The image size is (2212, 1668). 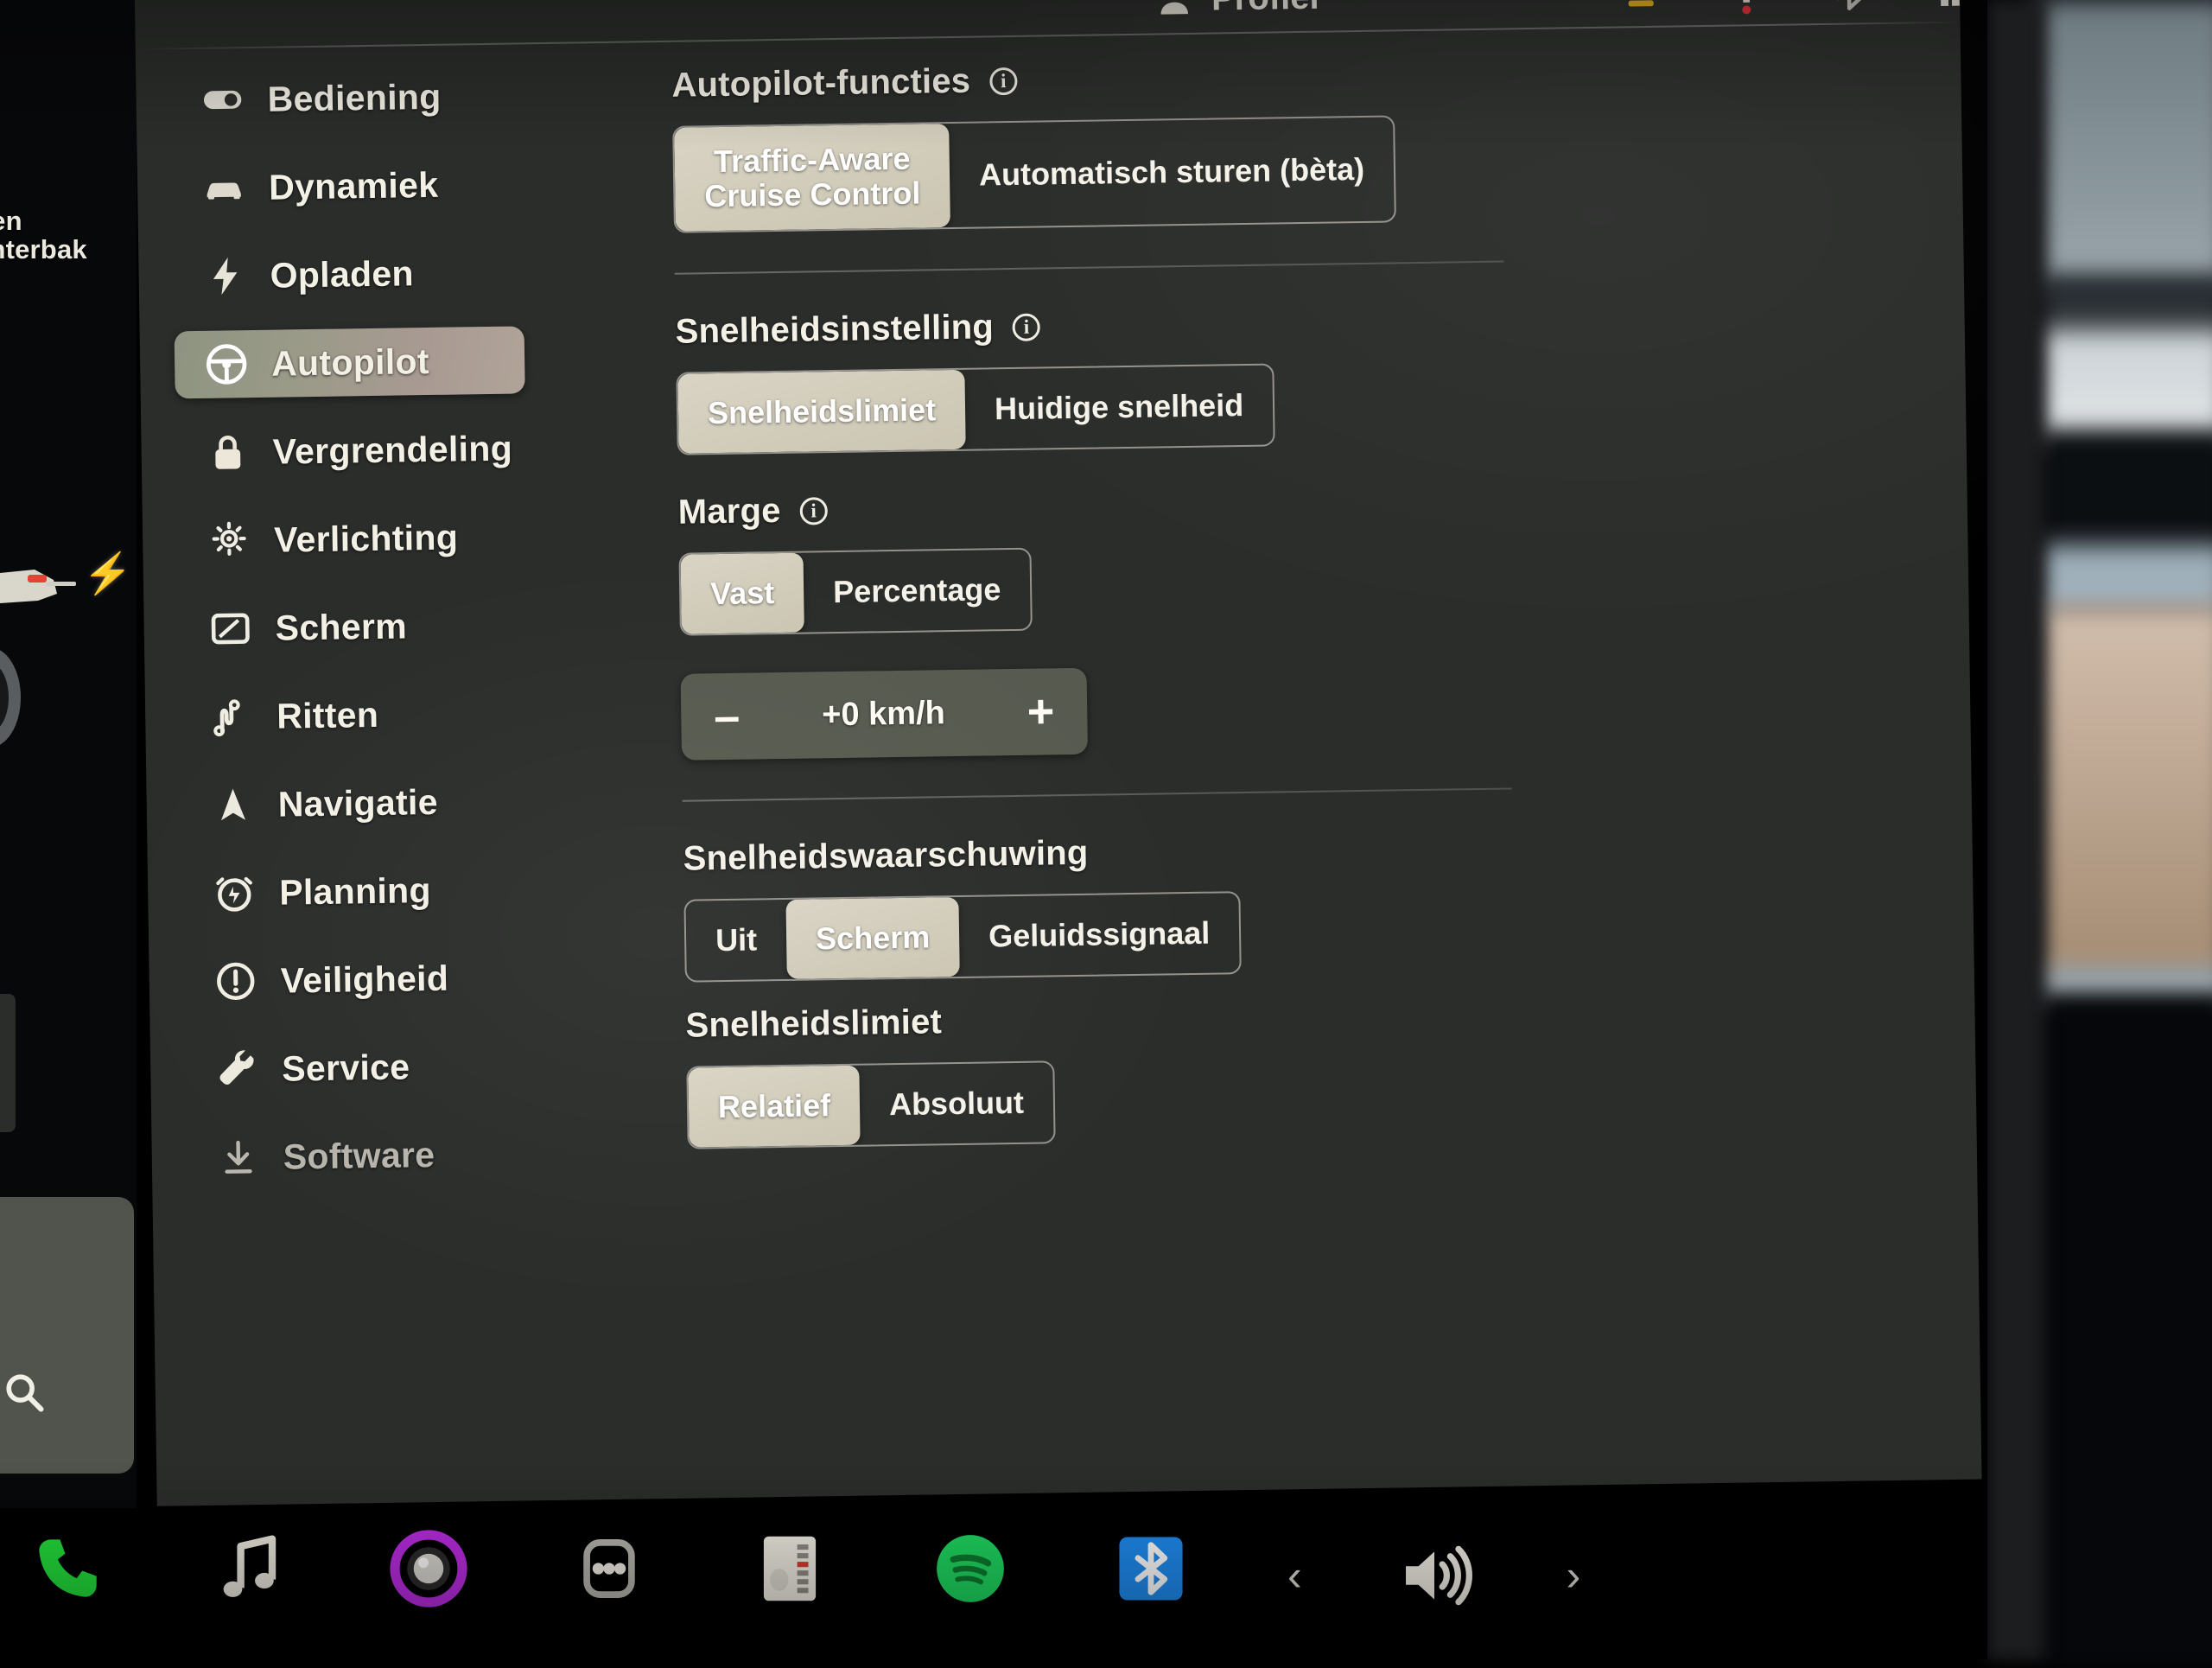 What do you see at coordinates (820, 83) in the screenshot?
I see `section-title: Autopilot-functies` at bounding box center [820, 83].